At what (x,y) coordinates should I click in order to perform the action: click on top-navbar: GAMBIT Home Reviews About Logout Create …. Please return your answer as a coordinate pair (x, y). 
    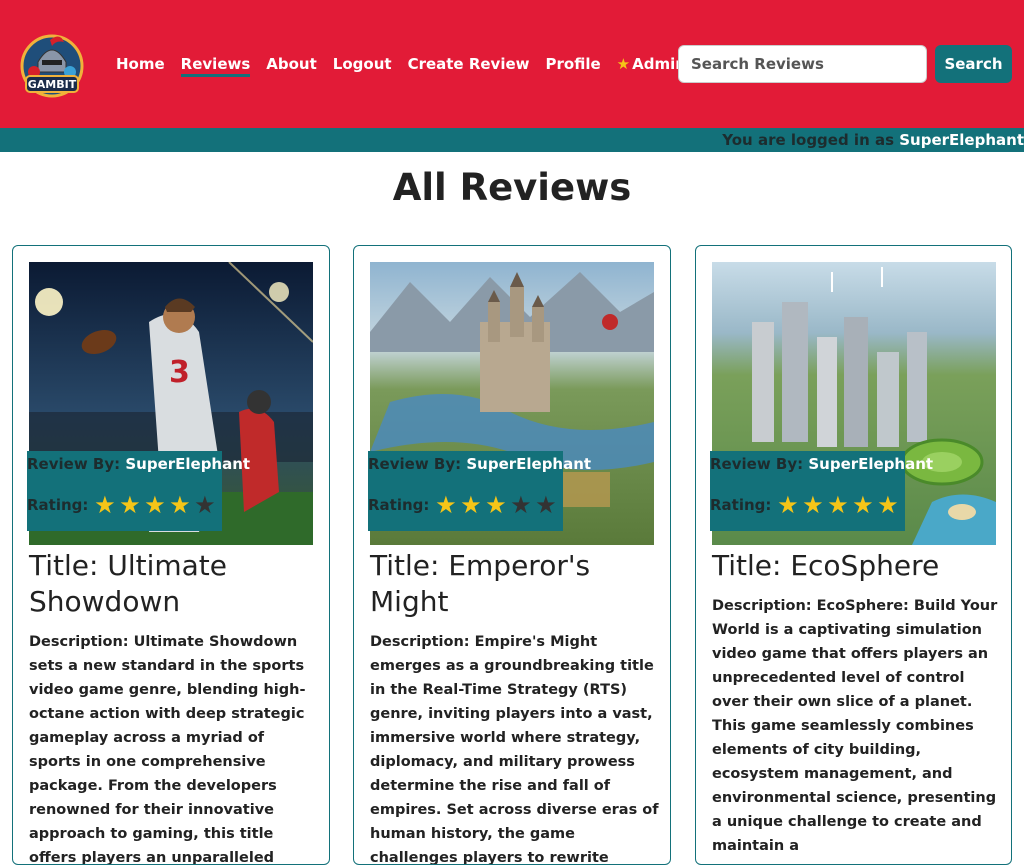
    Looking at the image, I should click on (512, 64).